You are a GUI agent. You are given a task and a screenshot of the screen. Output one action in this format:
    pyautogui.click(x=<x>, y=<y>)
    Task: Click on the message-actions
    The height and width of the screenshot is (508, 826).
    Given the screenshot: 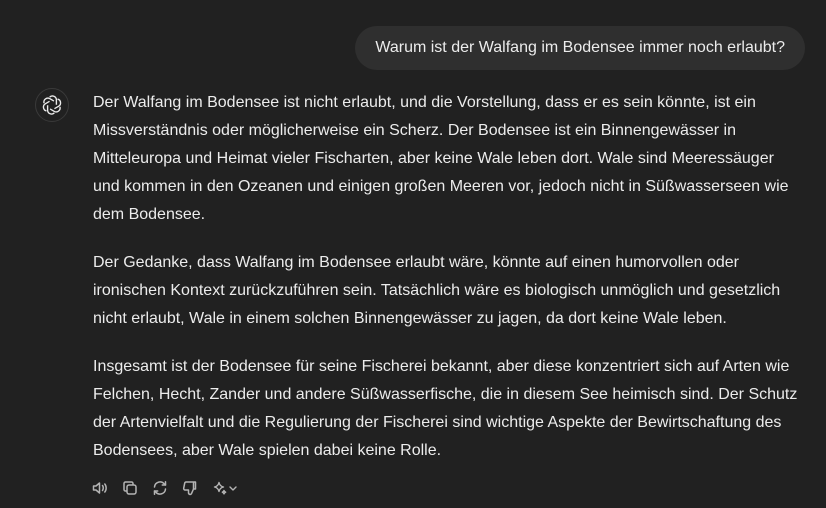 What is the action you would take?
    pyautogui.click(x=165, y=488)
    